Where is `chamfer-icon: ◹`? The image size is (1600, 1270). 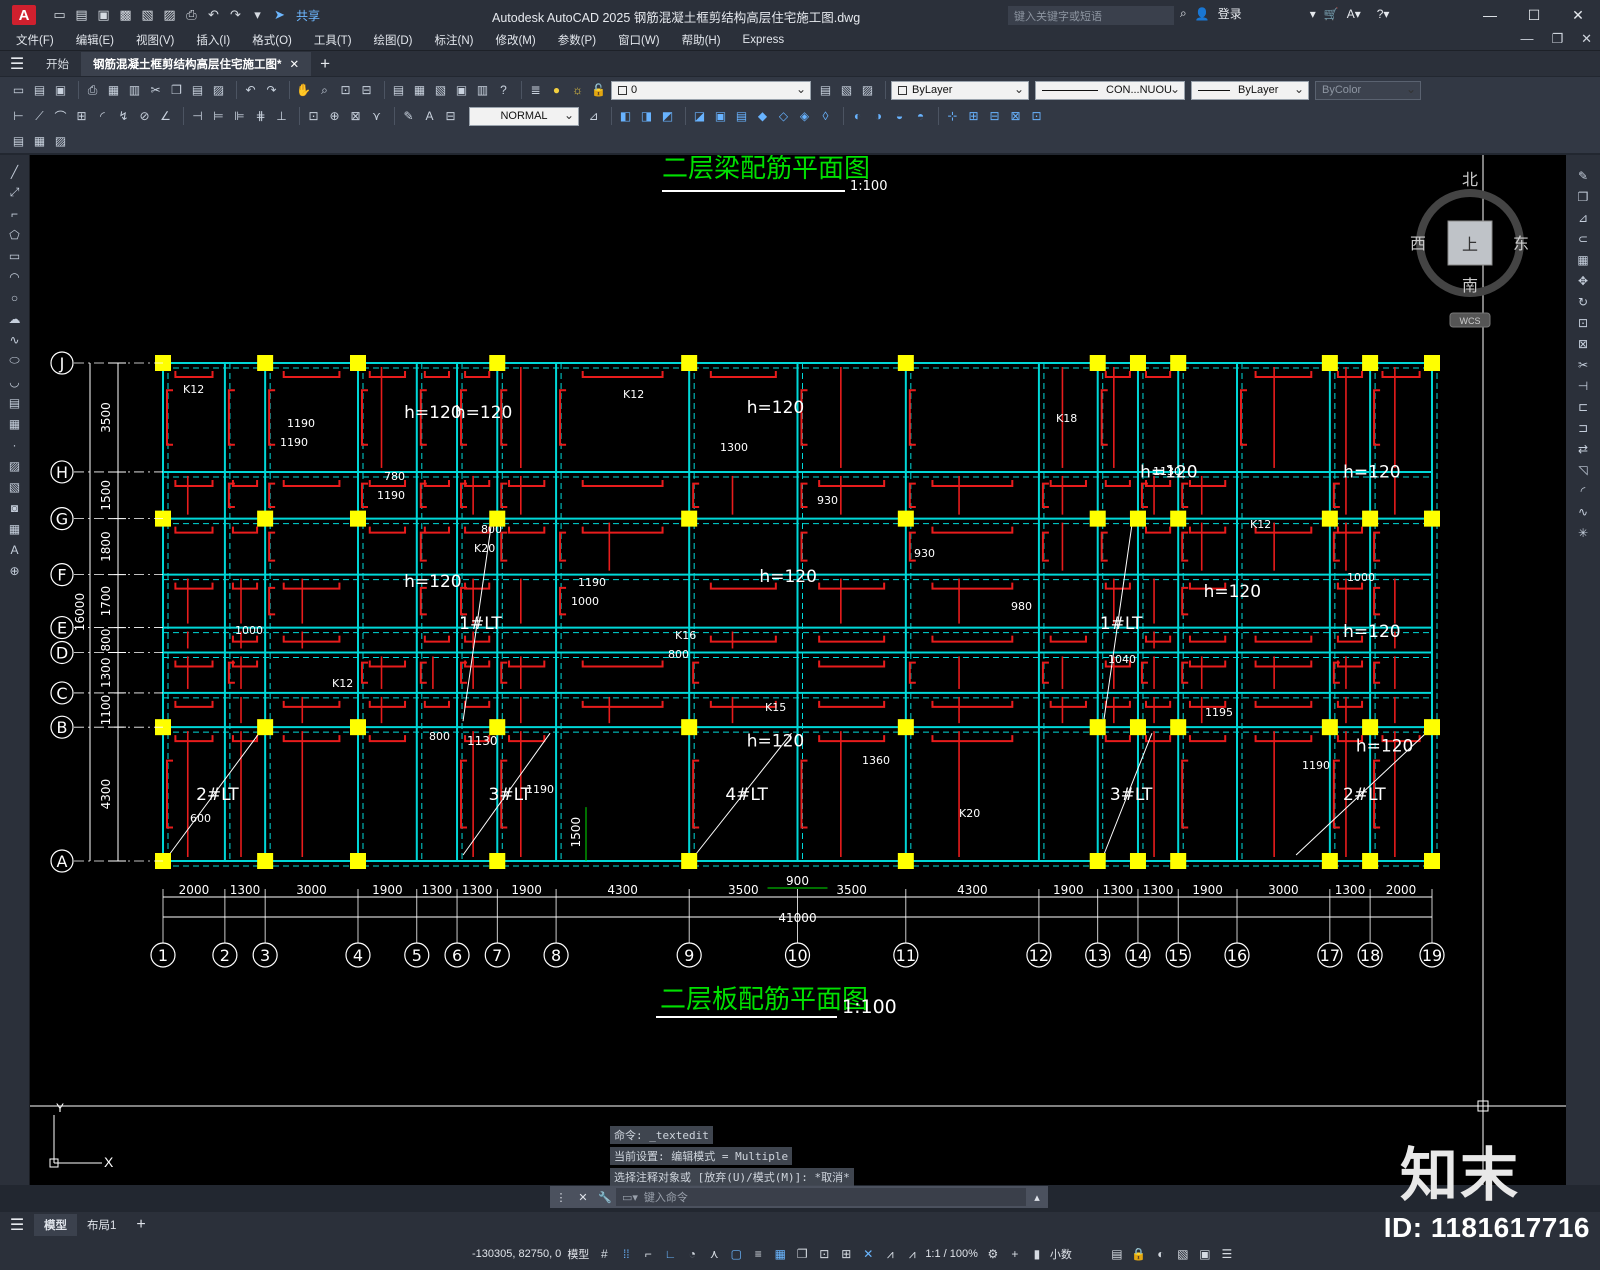 chamfer-icon: ◹ is located at coordinates (1583, 469).